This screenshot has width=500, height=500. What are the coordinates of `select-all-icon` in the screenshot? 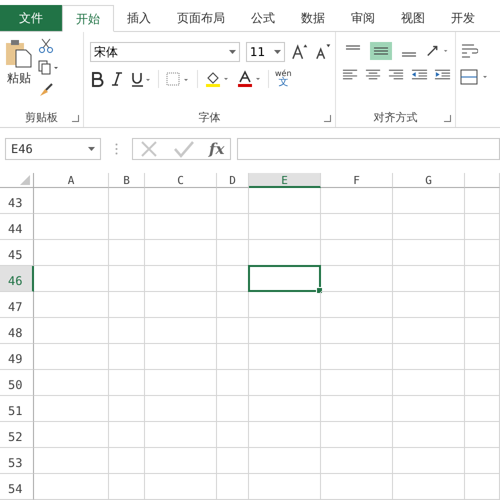 It's located at (25, 180).